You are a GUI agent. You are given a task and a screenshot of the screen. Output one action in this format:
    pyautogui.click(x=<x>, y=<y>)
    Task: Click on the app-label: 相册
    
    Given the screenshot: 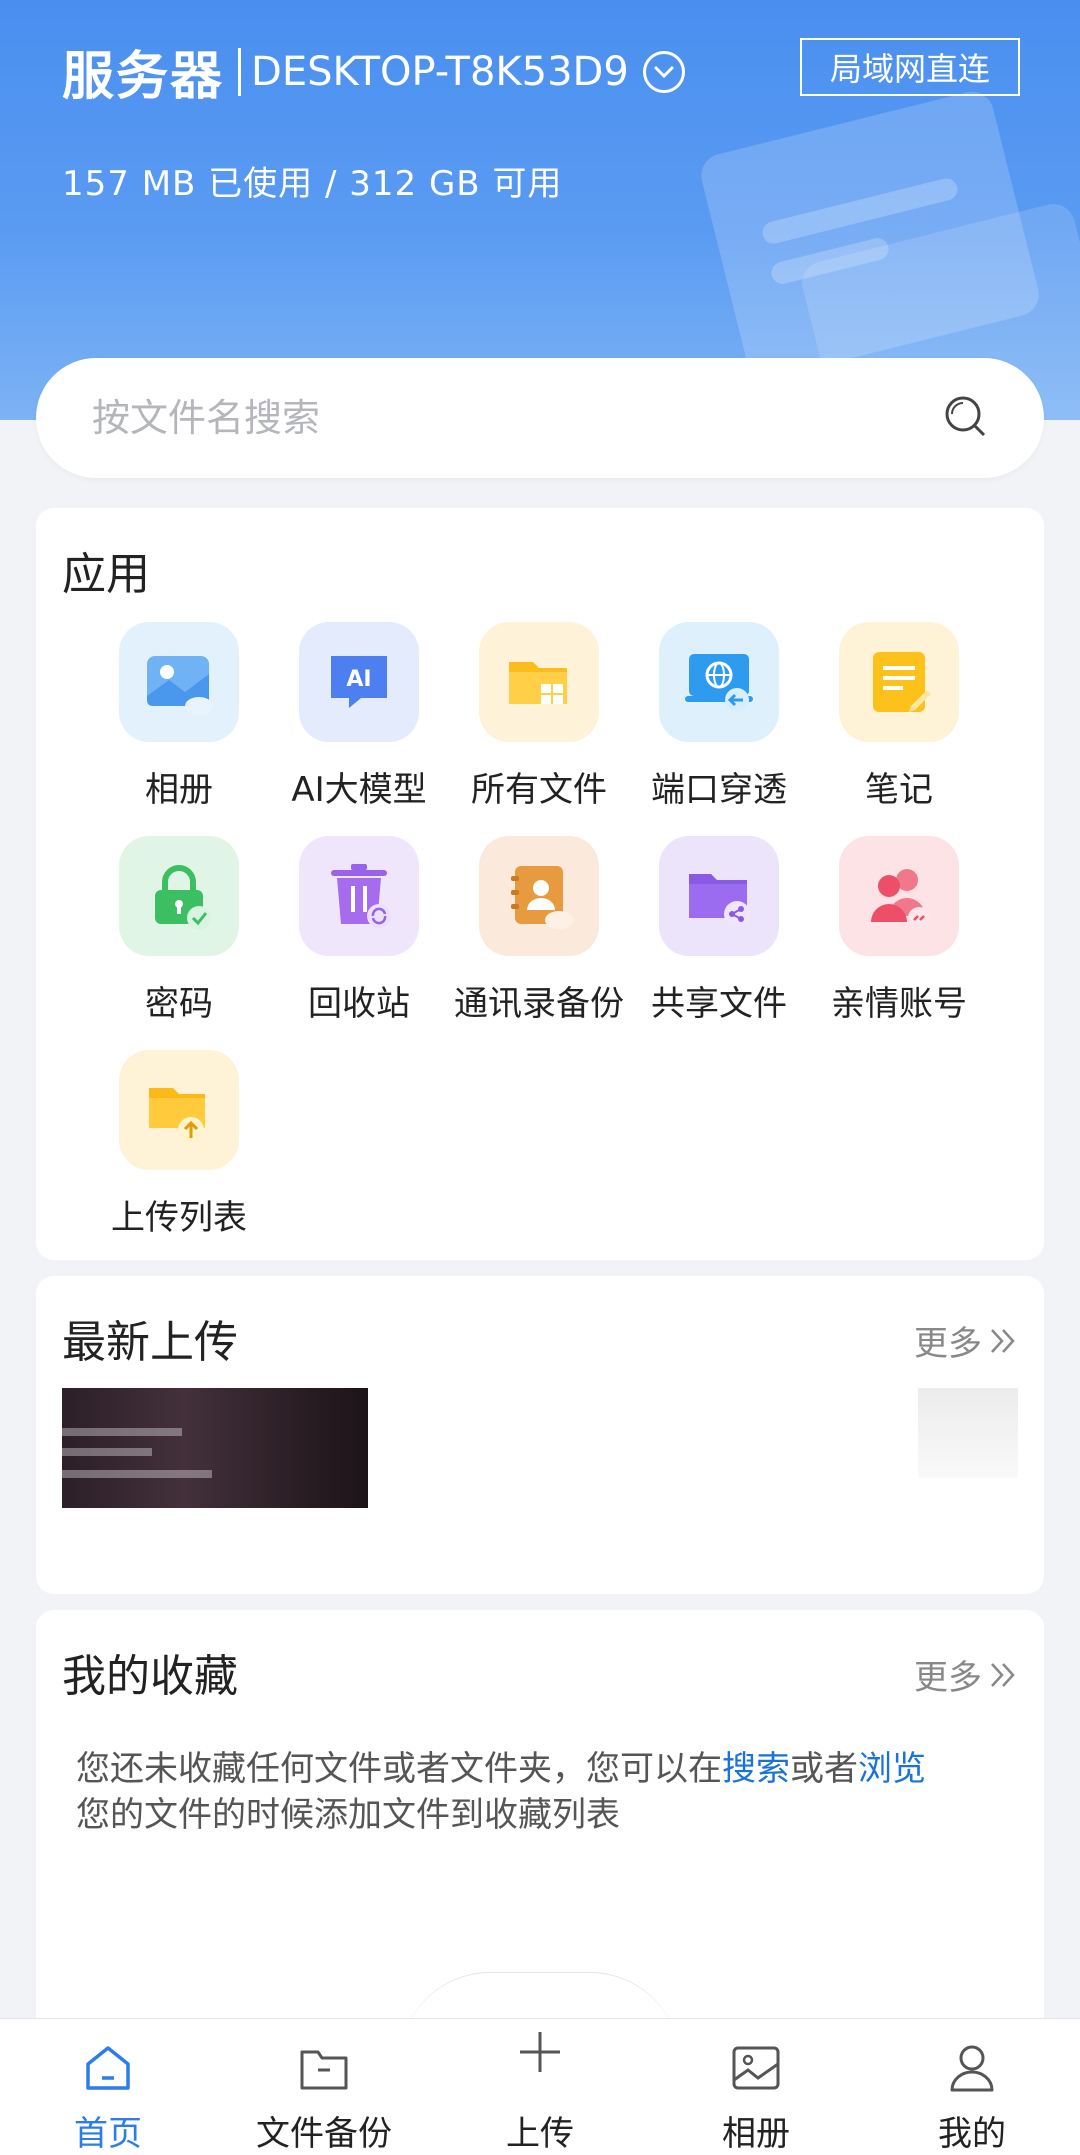 What is the action you would take?
    pyautogui.click(x=179, y=790)
    